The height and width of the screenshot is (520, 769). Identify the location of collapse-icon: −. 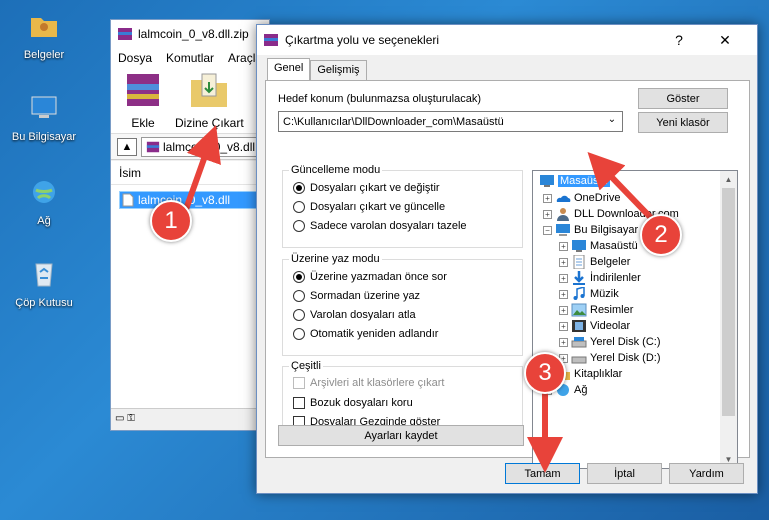
(547, 230).